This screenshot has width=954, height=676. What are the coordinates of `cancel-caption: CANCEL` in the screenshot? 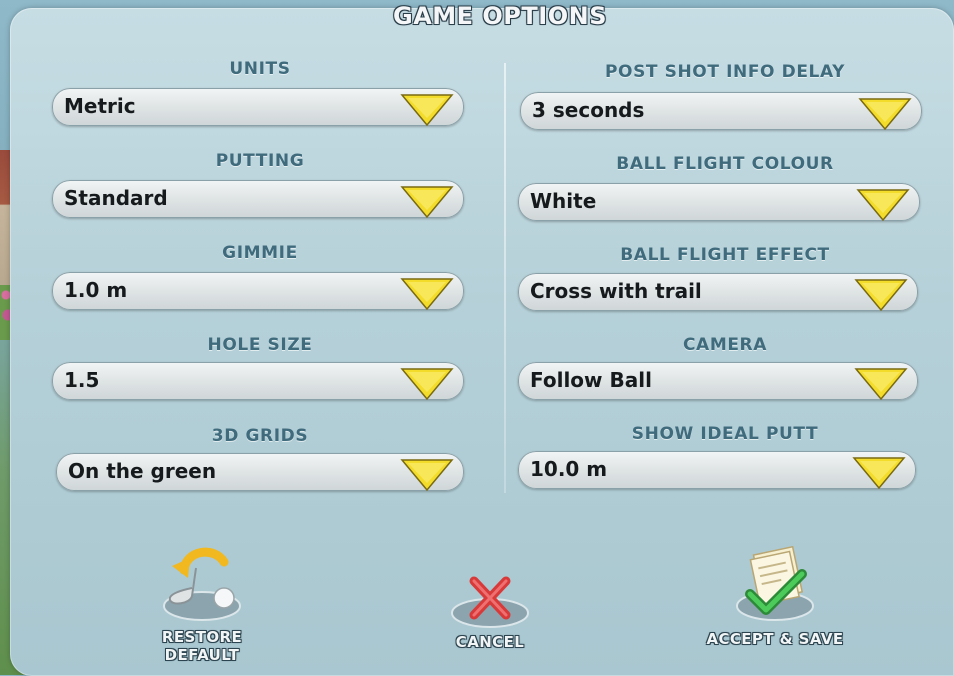 It's located at (490, 642).